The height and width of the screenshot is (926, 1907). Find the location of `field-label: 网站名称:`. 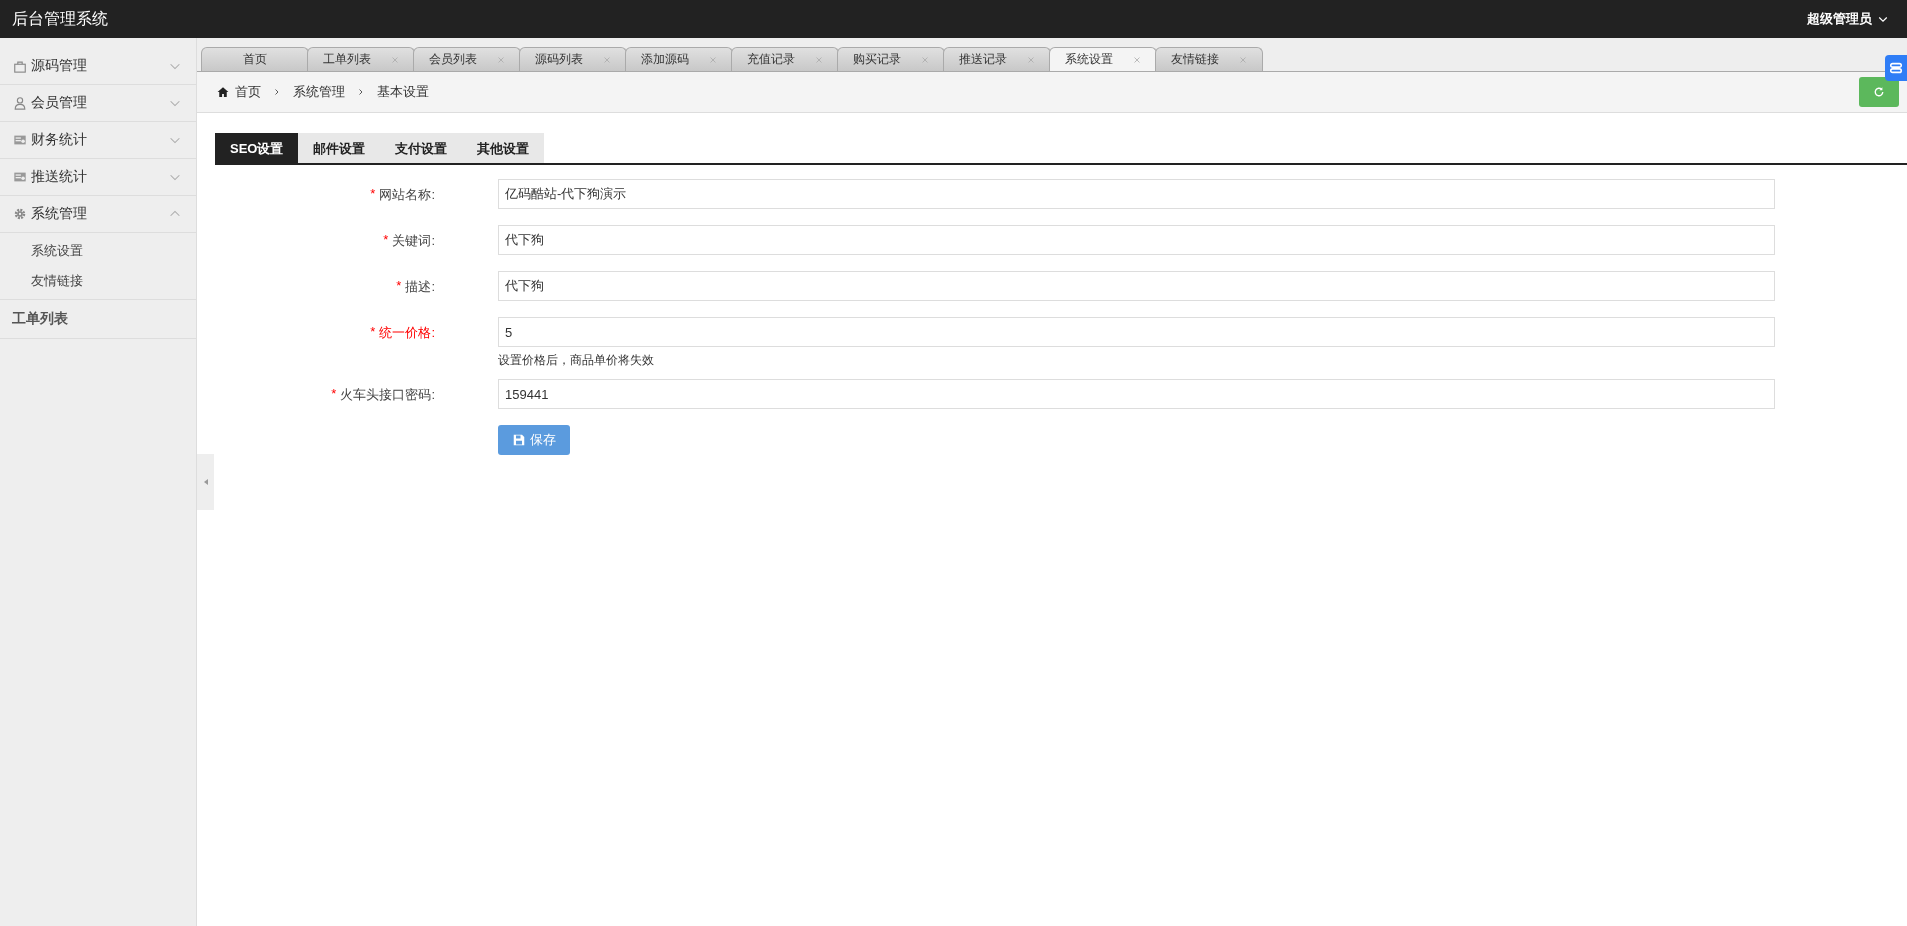

field-label: 网站名称: is located at coordinates (407, 195).